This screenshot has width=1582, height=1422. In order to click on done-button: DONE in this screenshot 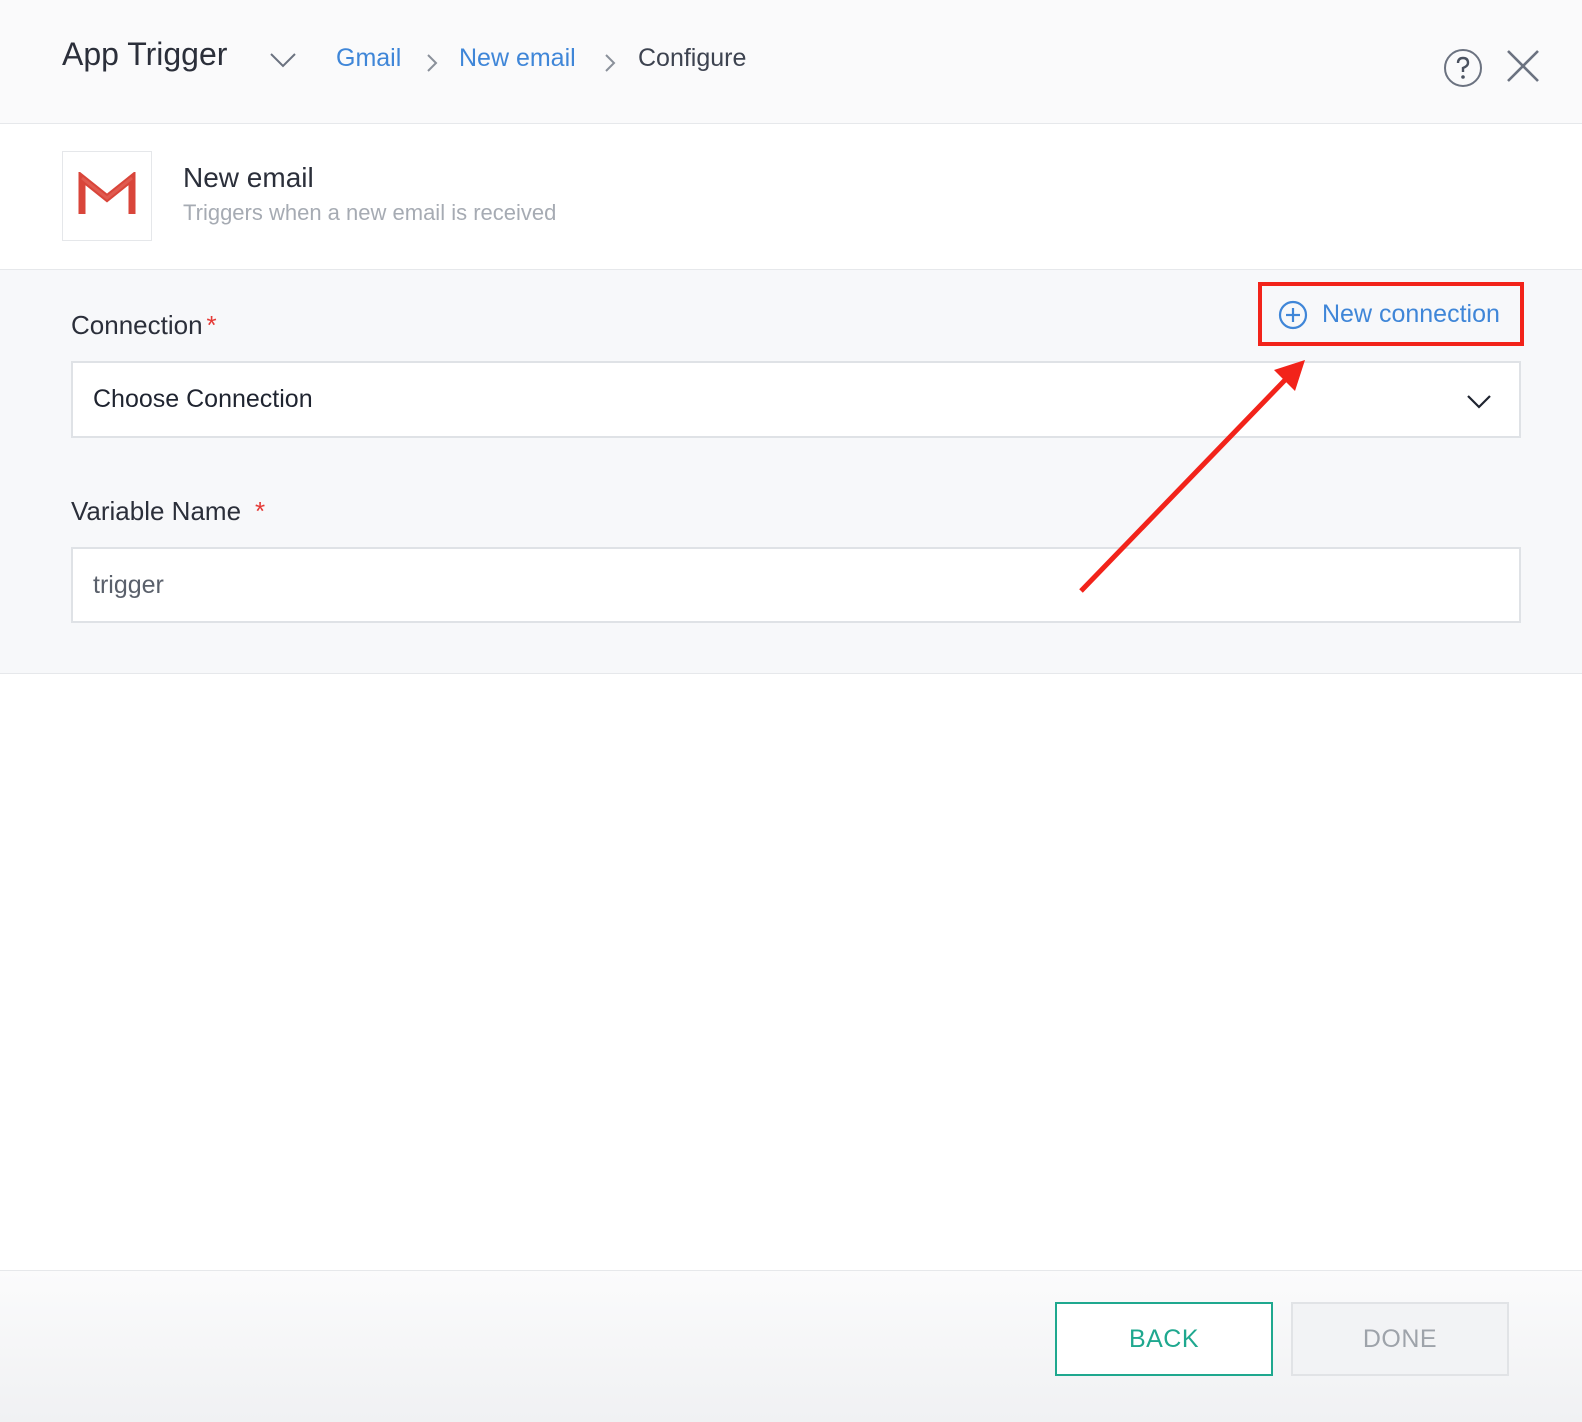, I will do `click(1400, 1339)`.